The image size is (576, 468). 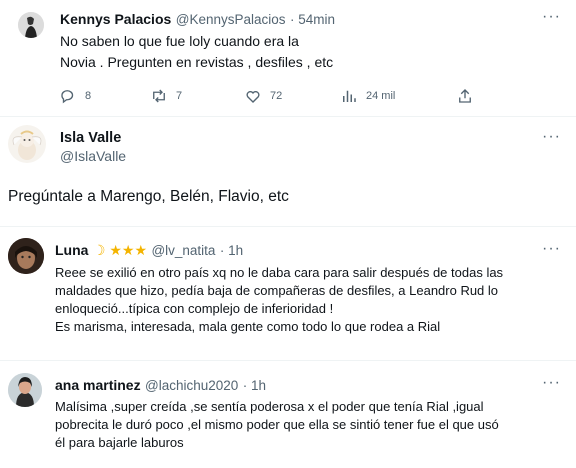 I want to click on share-icon, so click(x=465, y=96).